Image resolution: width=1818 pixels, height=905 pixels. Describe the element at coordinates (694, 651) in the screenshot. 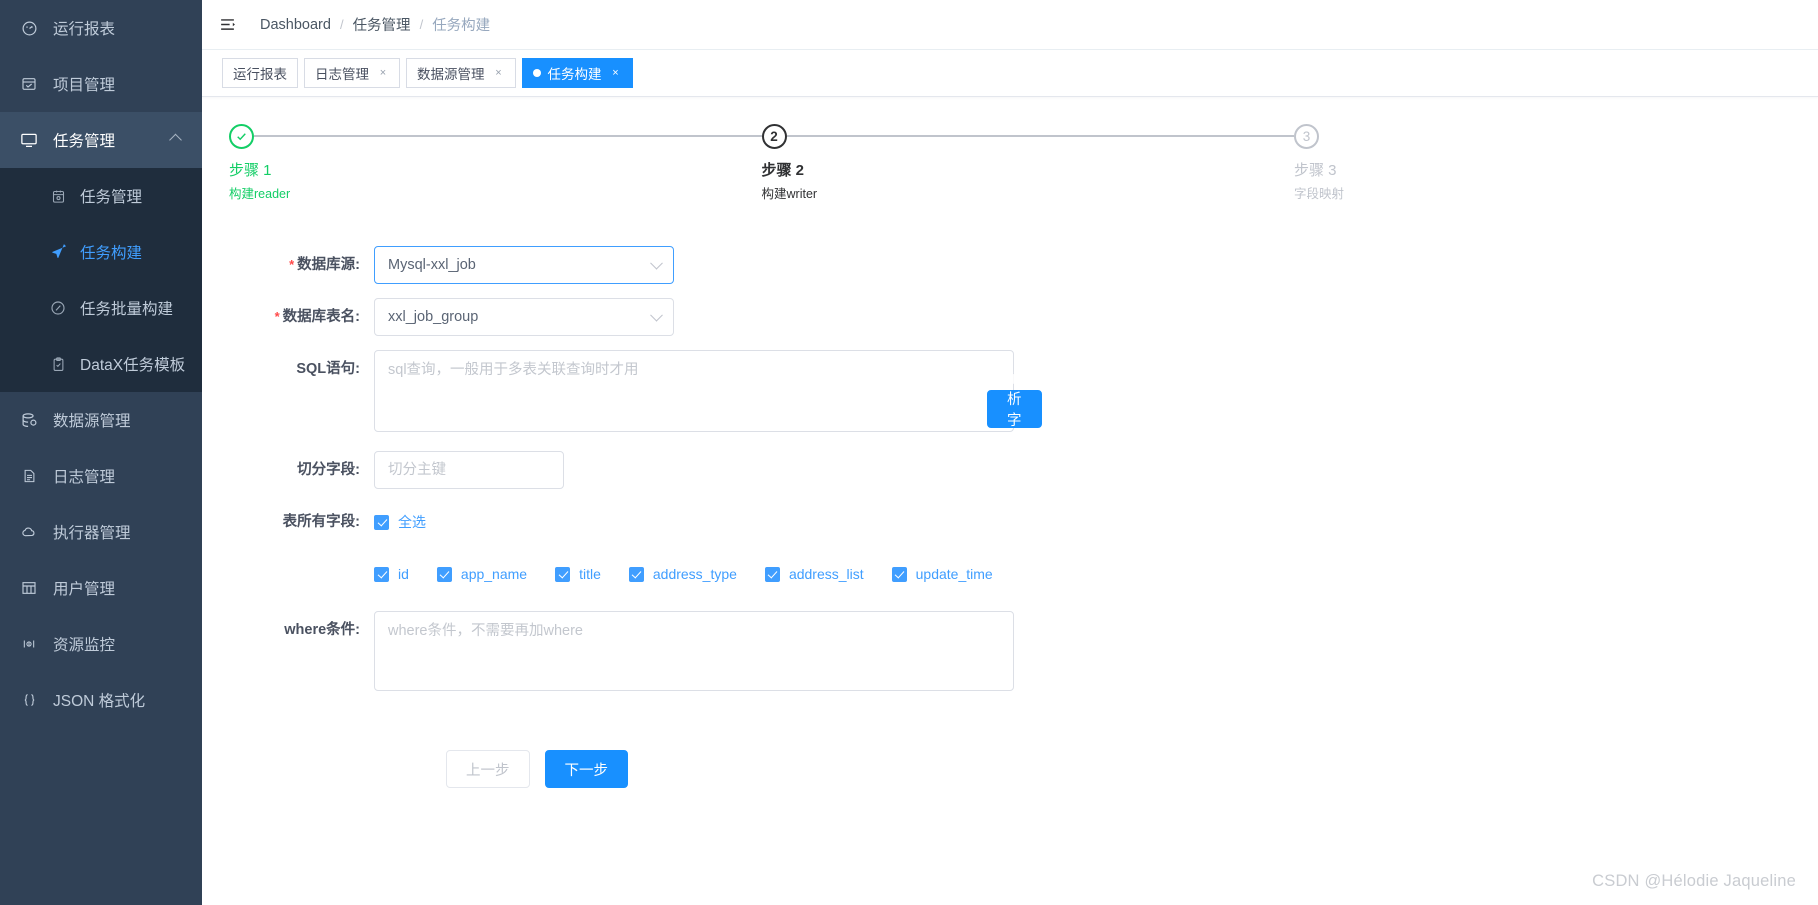

I see `where-textarea` at that location.